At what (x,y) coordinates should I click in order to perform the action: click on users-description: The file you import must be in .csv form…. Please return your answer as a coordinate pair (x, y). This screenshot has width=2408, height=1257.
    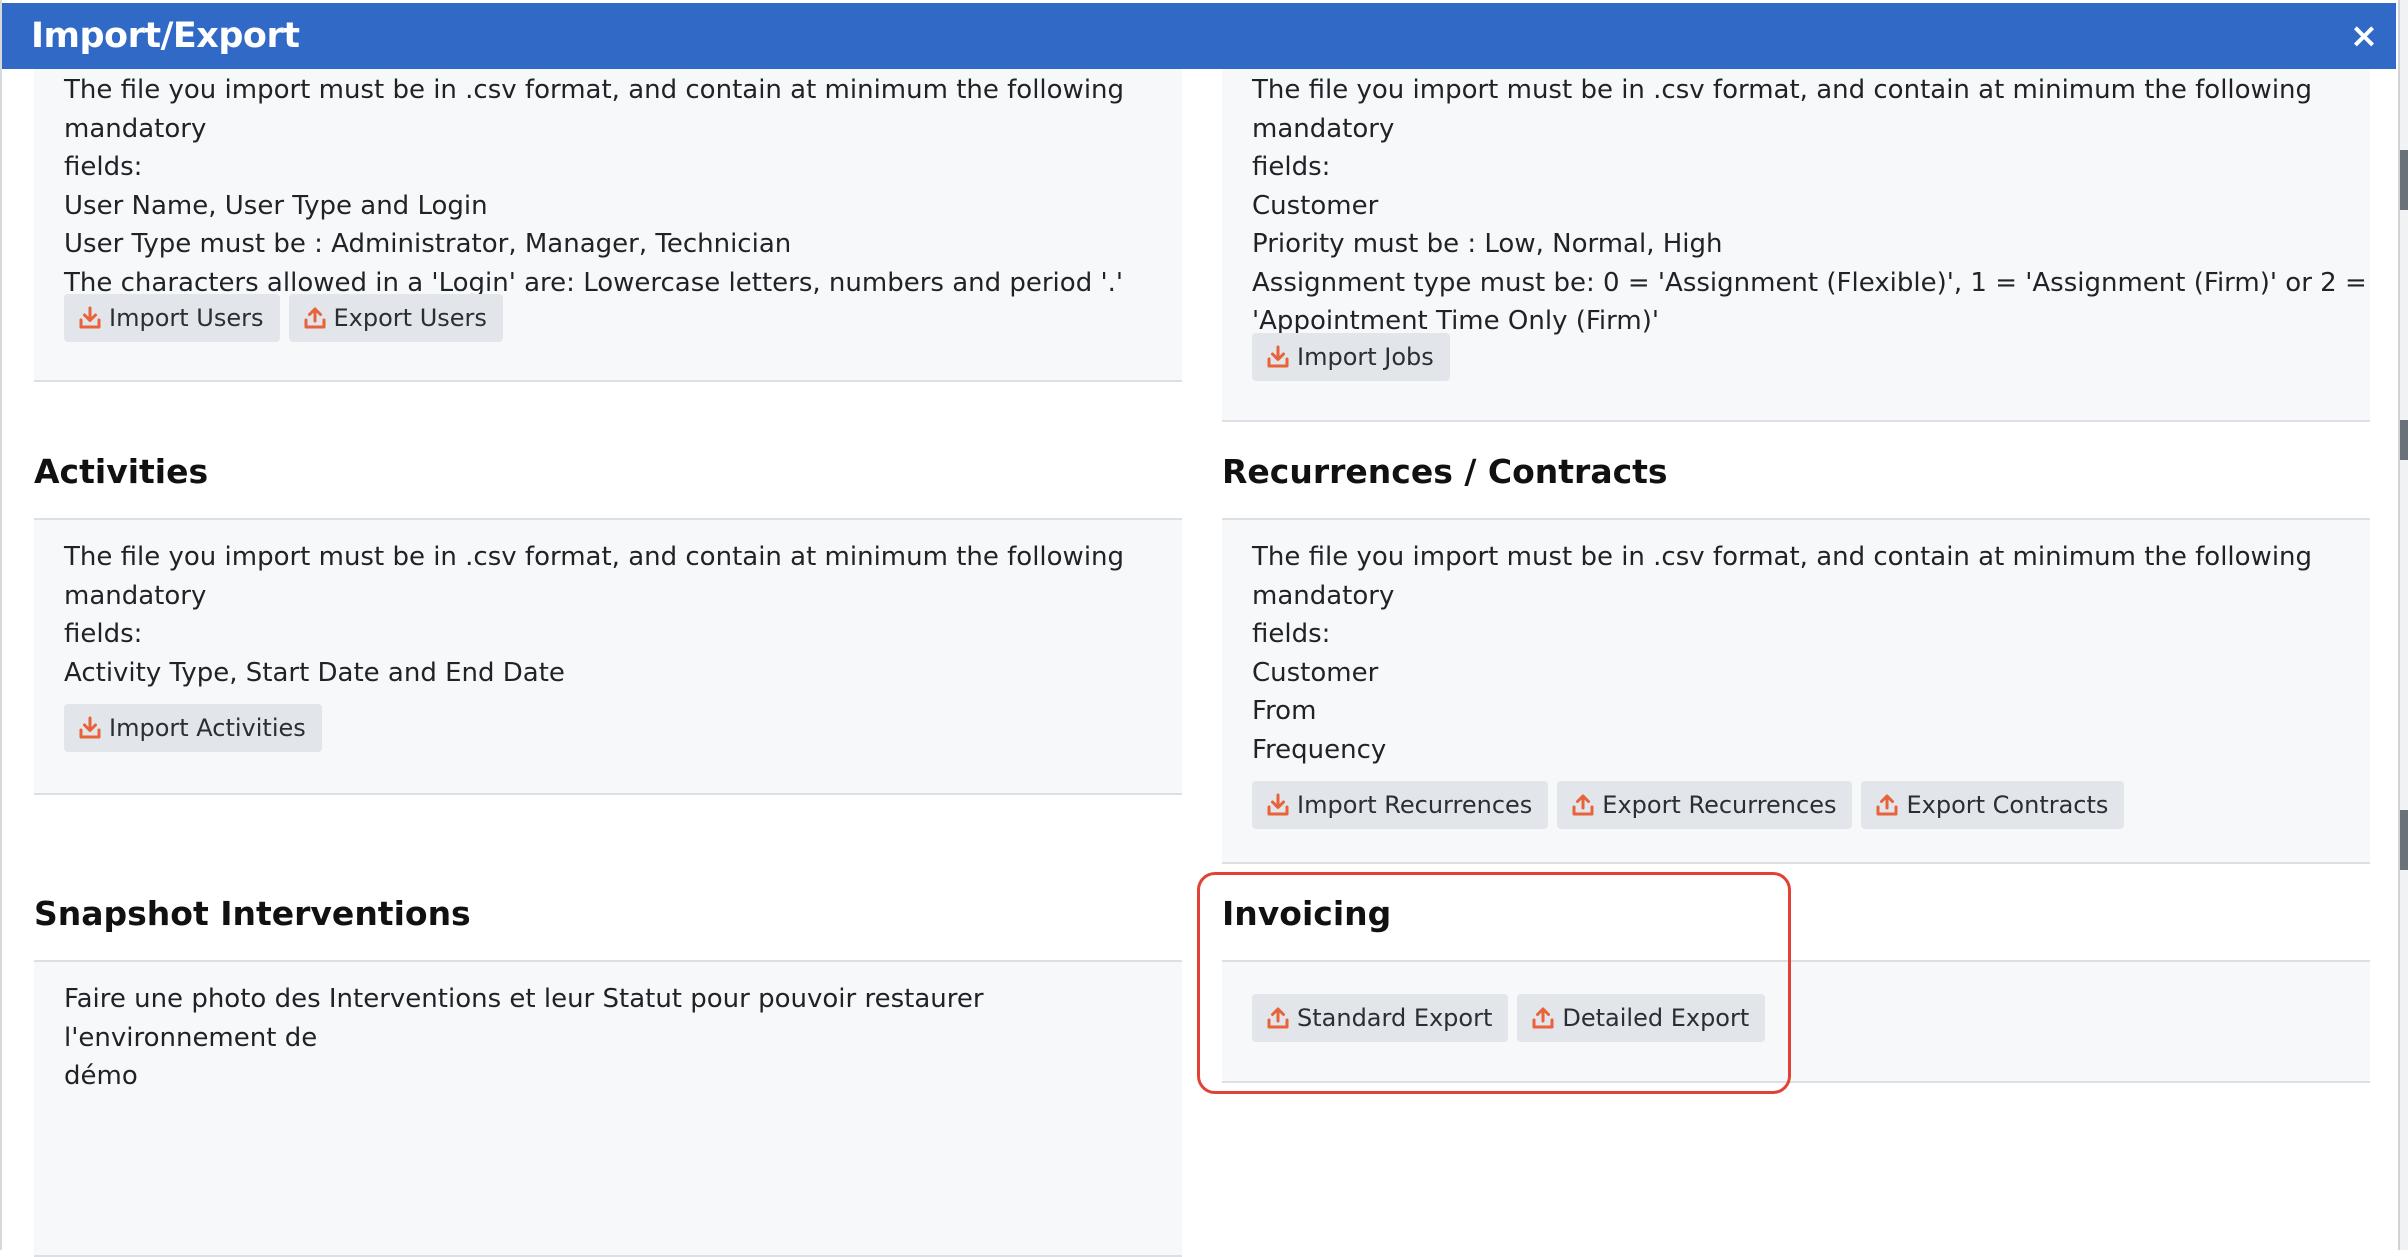
    Looking at the image, I should click on (623, 186).